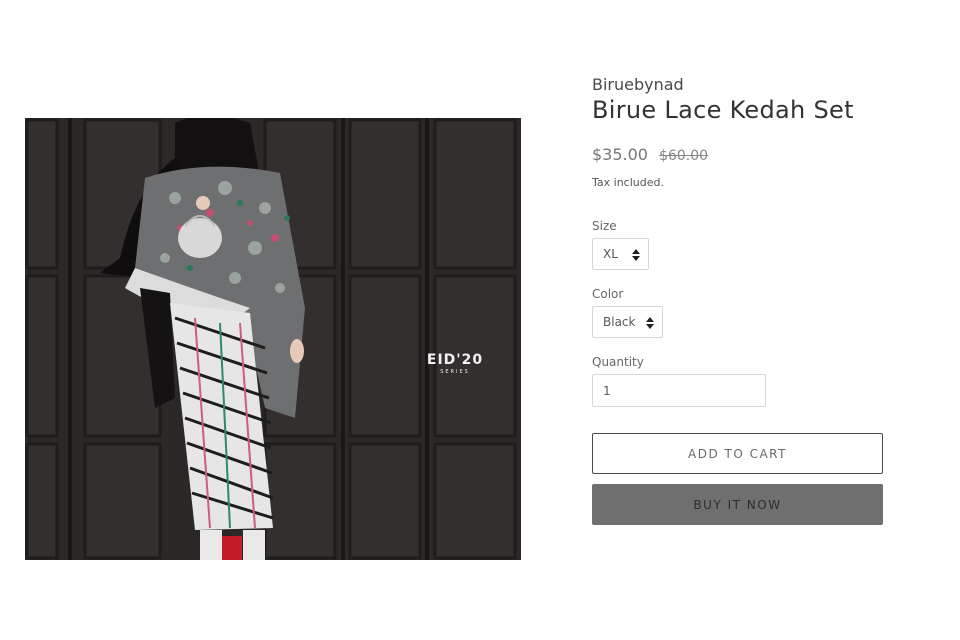 The height and width of the screenshot is (640, 960). What do you see at coordinates (679, 390) in the screenshot?
I see `quantity-input` at bounding box center [679, 390].